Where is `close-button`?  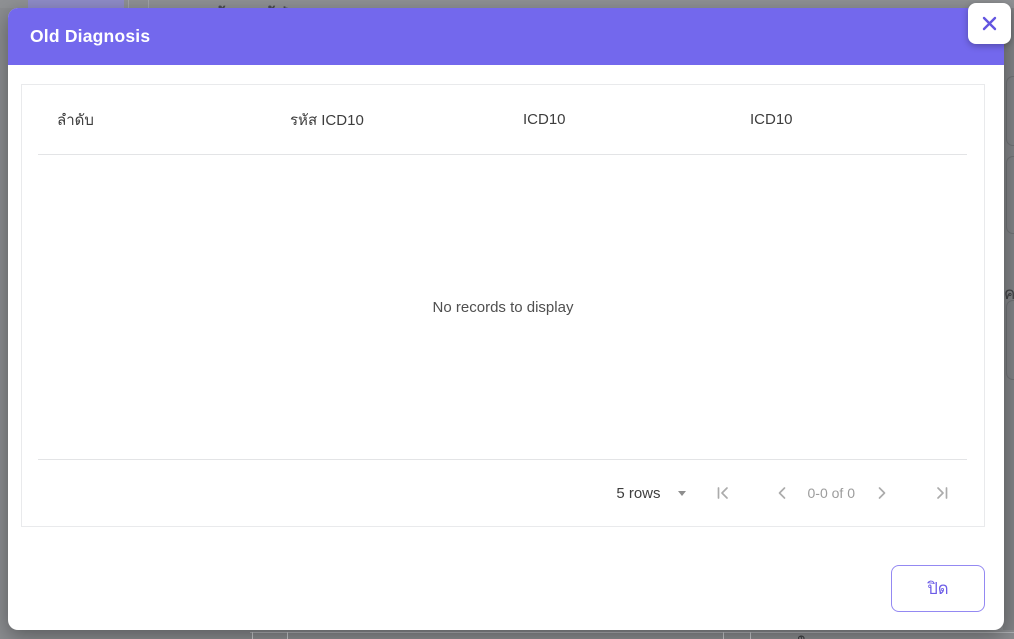 close-button is located at coordinates (989, 23).